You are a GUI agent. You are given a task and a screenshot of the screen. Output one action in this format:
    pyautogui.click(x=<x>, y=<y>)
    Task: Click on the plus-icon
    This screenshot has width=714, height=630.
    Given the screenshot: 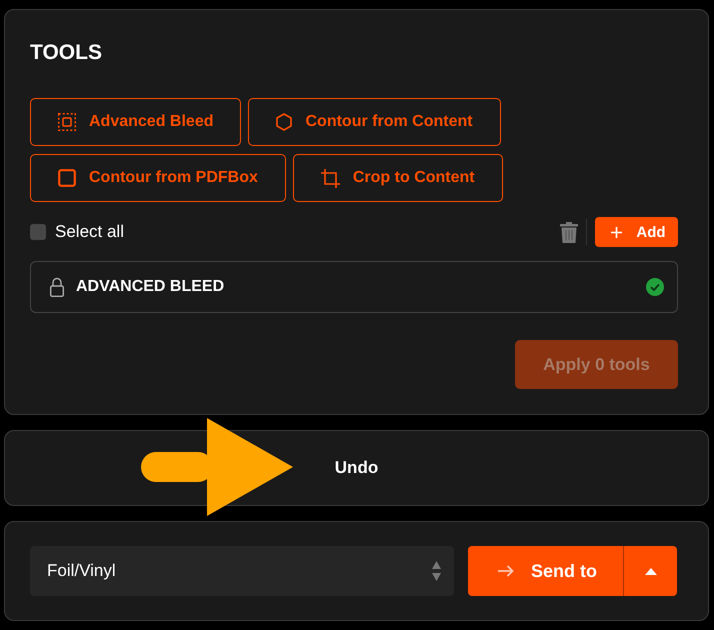 What is the action you would take?
    pyautogui.click(x=616, y=232)
    